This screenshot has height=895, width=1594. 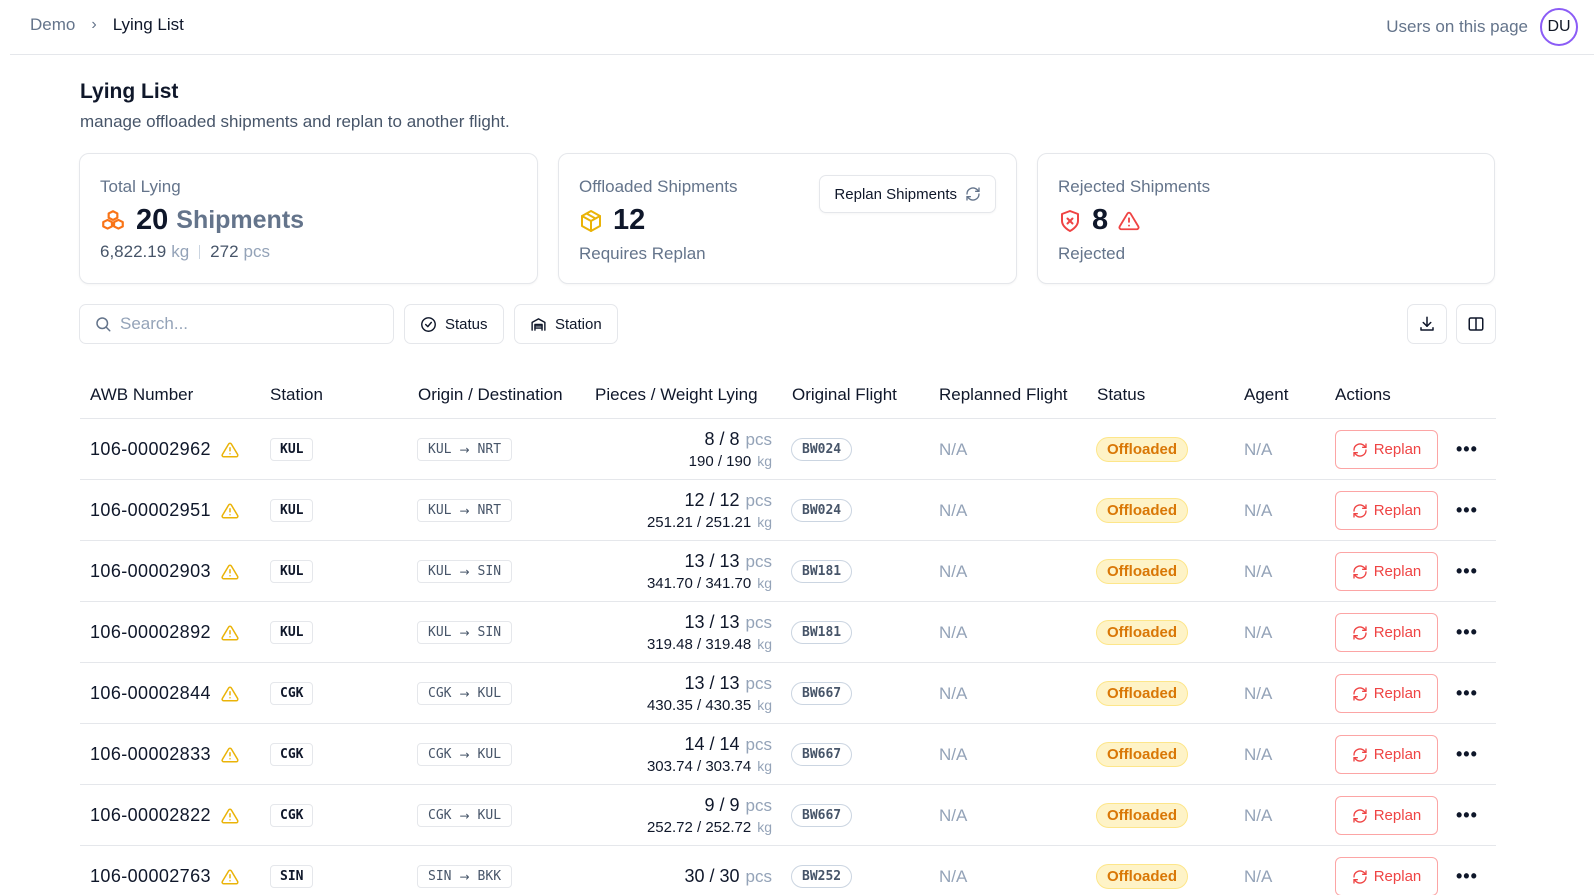 What do you see at coordinates (489, 510) in the screenshot?
I see `route-destination: NRT` at bounding box center [489, 510].